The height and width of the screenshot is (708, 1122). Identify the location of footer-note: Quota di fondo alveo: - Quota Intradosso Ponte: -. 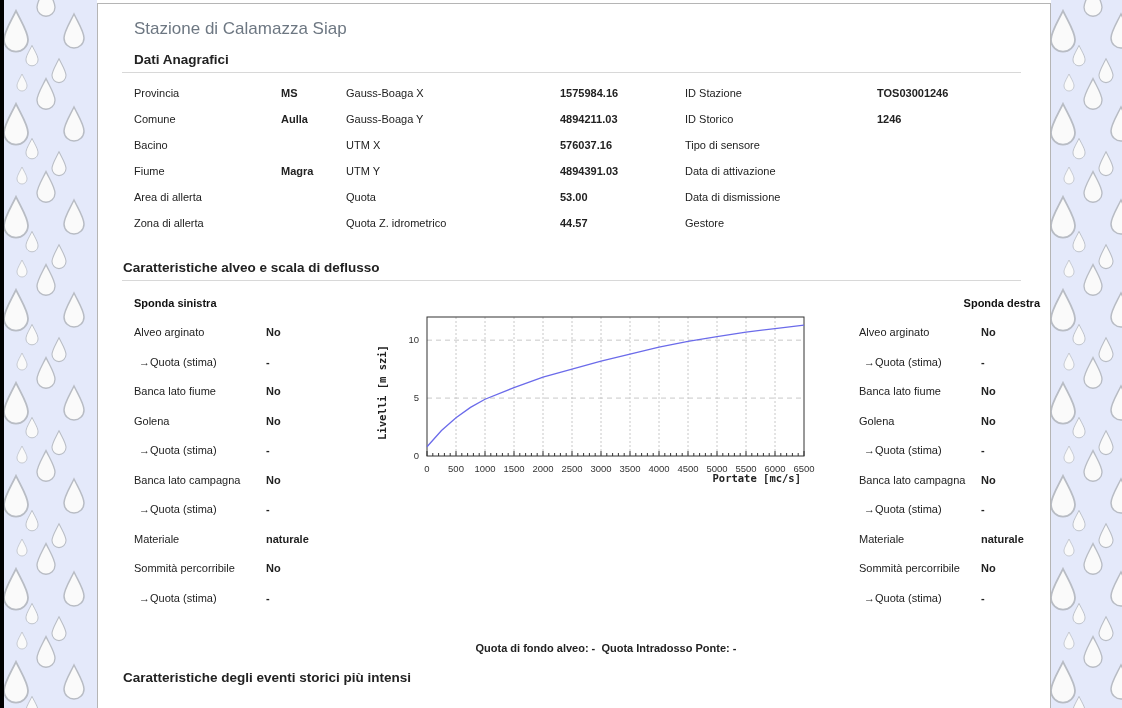
(606, 648).